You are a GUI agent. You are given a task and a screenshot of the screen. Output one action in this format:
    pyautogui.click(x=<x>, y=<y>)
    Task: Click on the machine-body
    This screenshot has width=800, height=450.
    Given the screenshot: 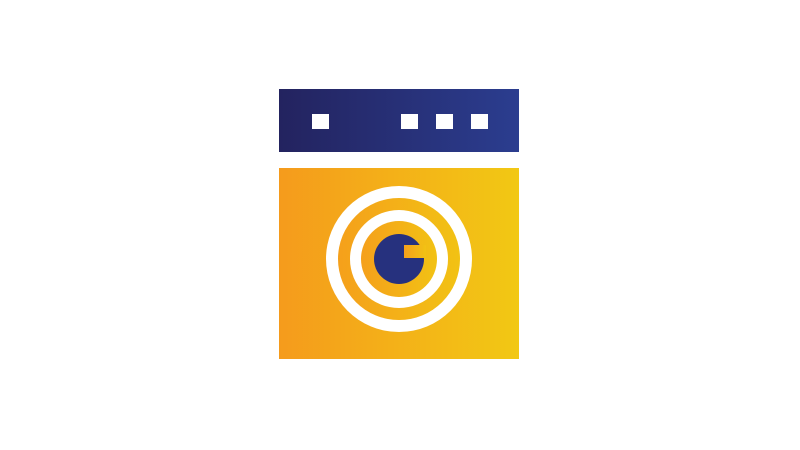 What is the action you would take?
    pyautogui.click(x=399, y=263)
    